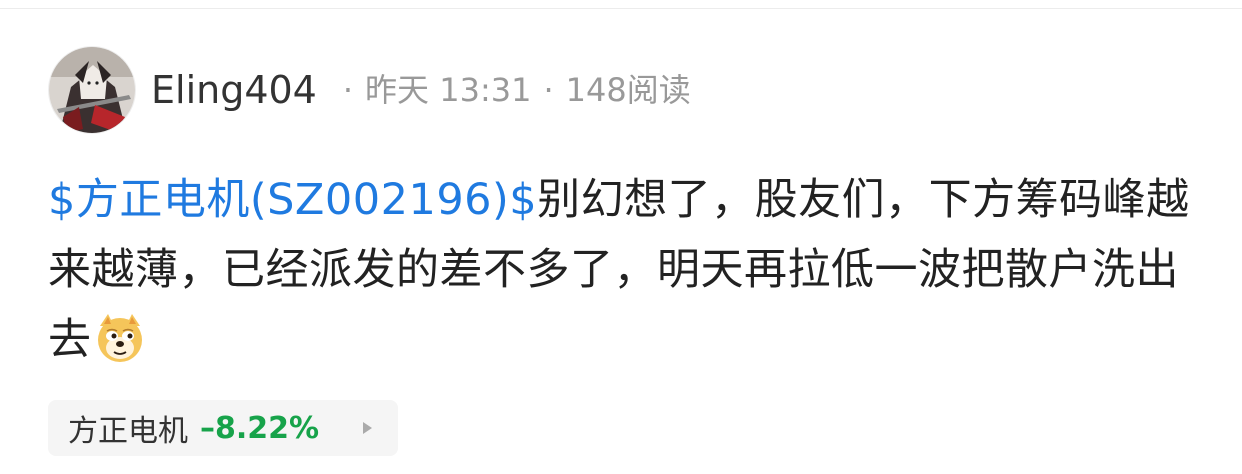 Image resolution: width=1242 pixels, height=474 pixels. What do you see at coordinates (367, 428) in the screenshot?
I see `play-arrow-icon` at bounding box center [367, 428].